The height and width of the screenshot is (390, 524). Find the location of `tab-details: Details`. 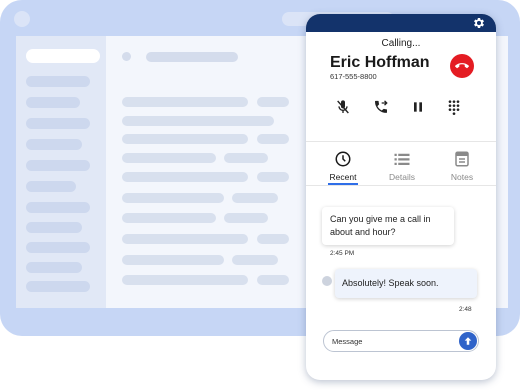

tab-details: Details is located at coordinates (402, 166).